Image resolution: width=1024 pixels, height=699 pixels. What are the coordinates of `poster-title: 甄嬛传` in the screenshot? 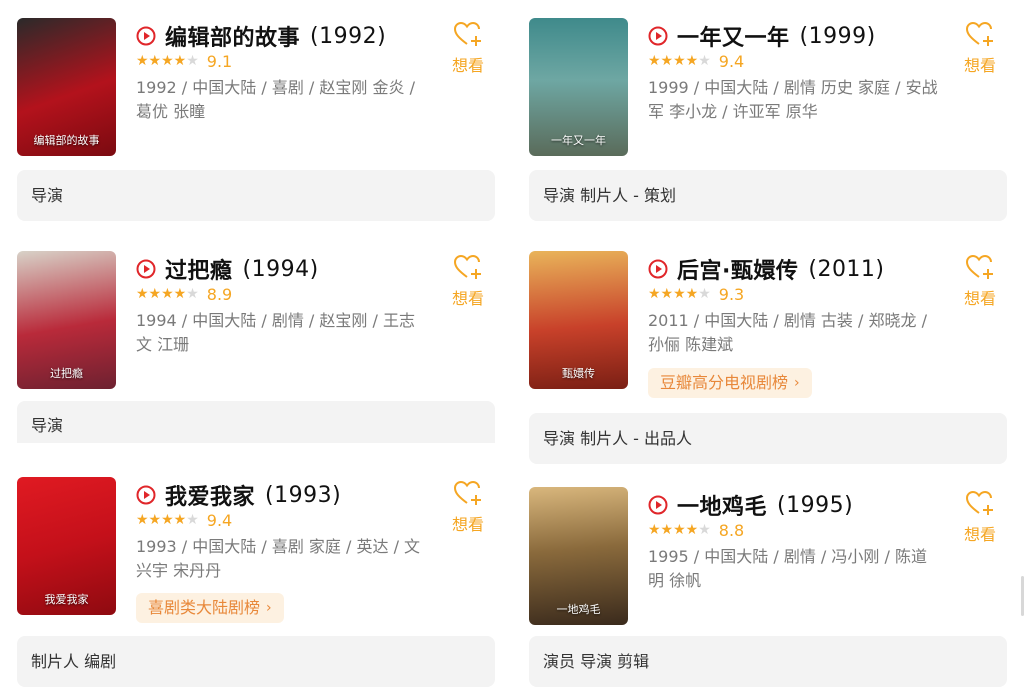 It's located at (578, 373).